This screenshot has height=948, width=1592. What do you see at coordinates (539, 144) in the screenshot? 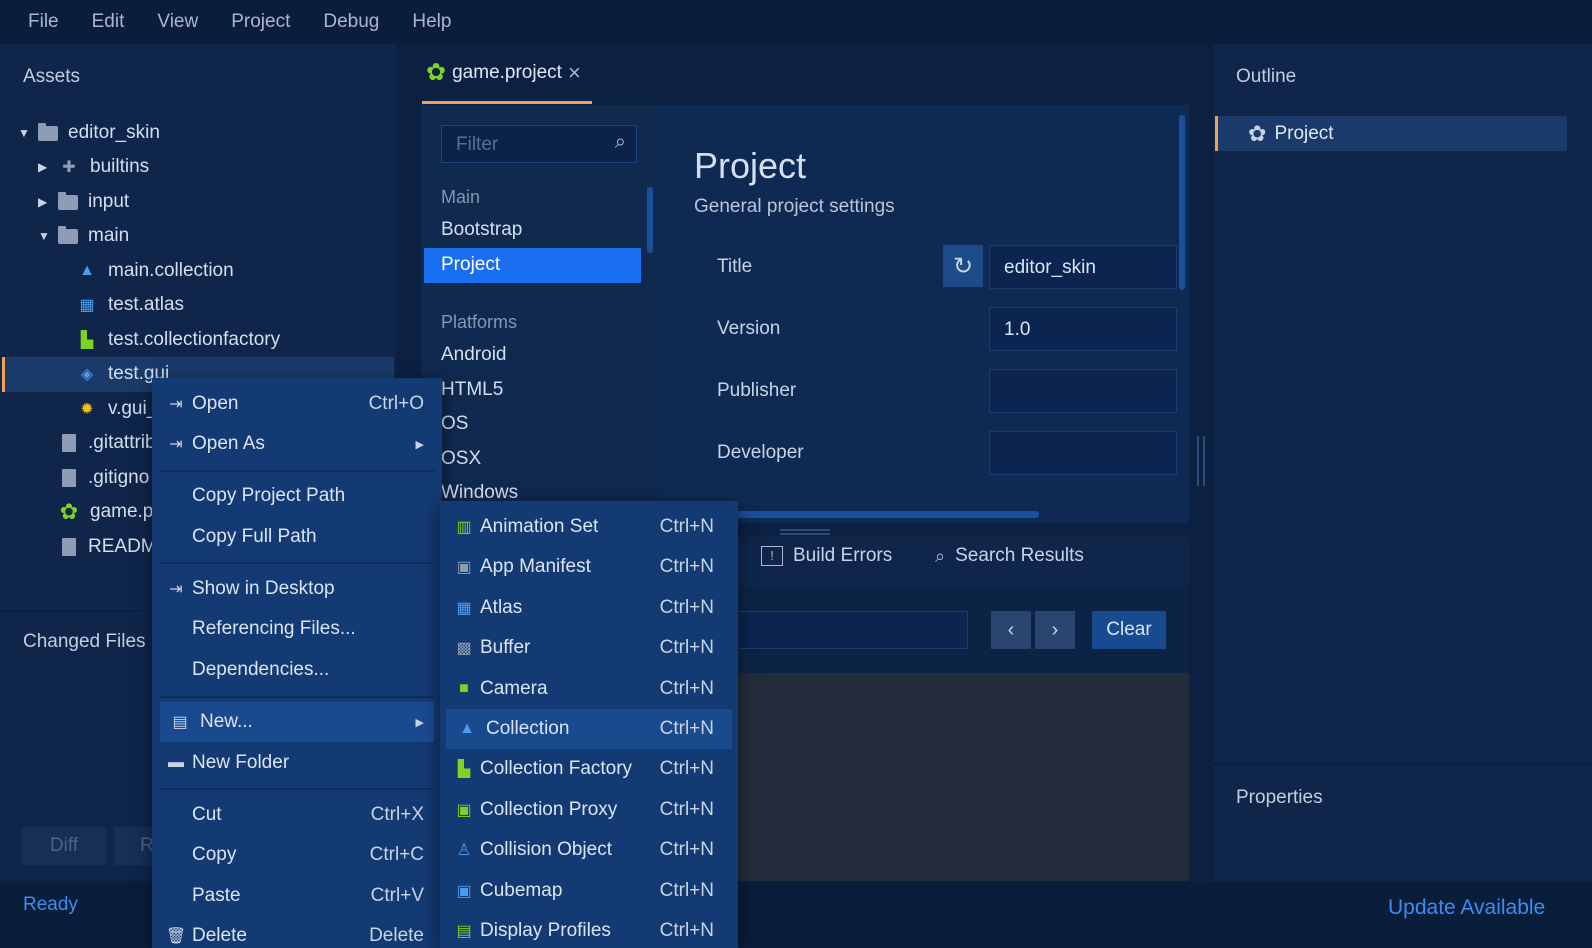
I see `filter-input: Filter ⌕` at bounding box center [539, 144].